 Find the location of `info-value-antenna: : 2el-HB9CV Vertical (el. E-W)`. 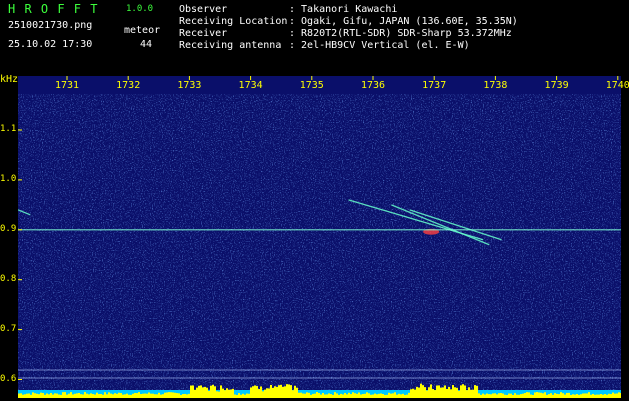

info-value-antenna: : 2el-HB9CV Vertical (el. E-W) is located at coordinates (379, 45).